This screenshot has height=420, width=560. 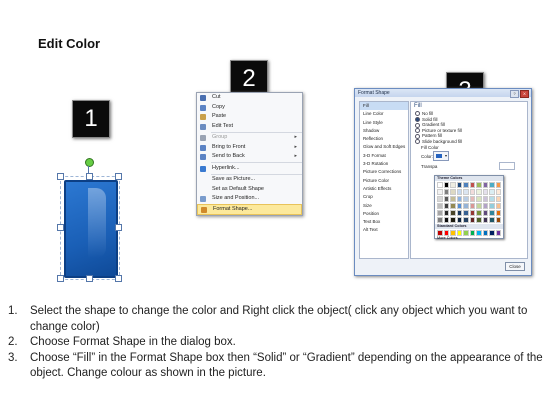 I want to click on resize-handle-tr, so click(x=118, y=176).